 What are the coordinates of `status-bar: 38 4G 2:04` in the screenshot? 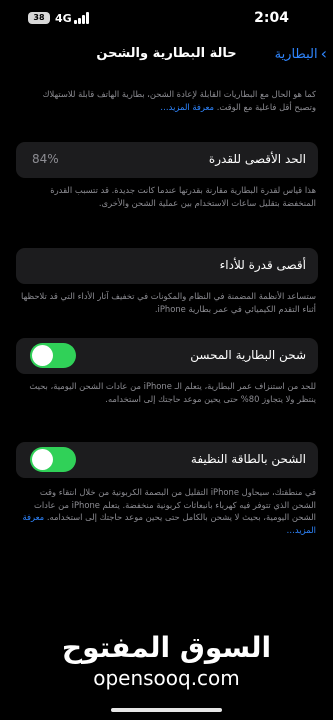 It's located at (166, 20).